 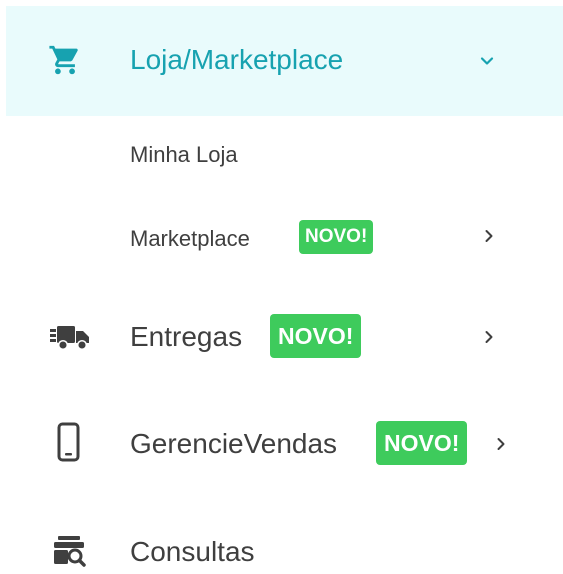 What do you see at coordinates (184, 154) in the screenshot?
I see `submenu-item-label: Minha Loja` at bounding box center [184, 154].